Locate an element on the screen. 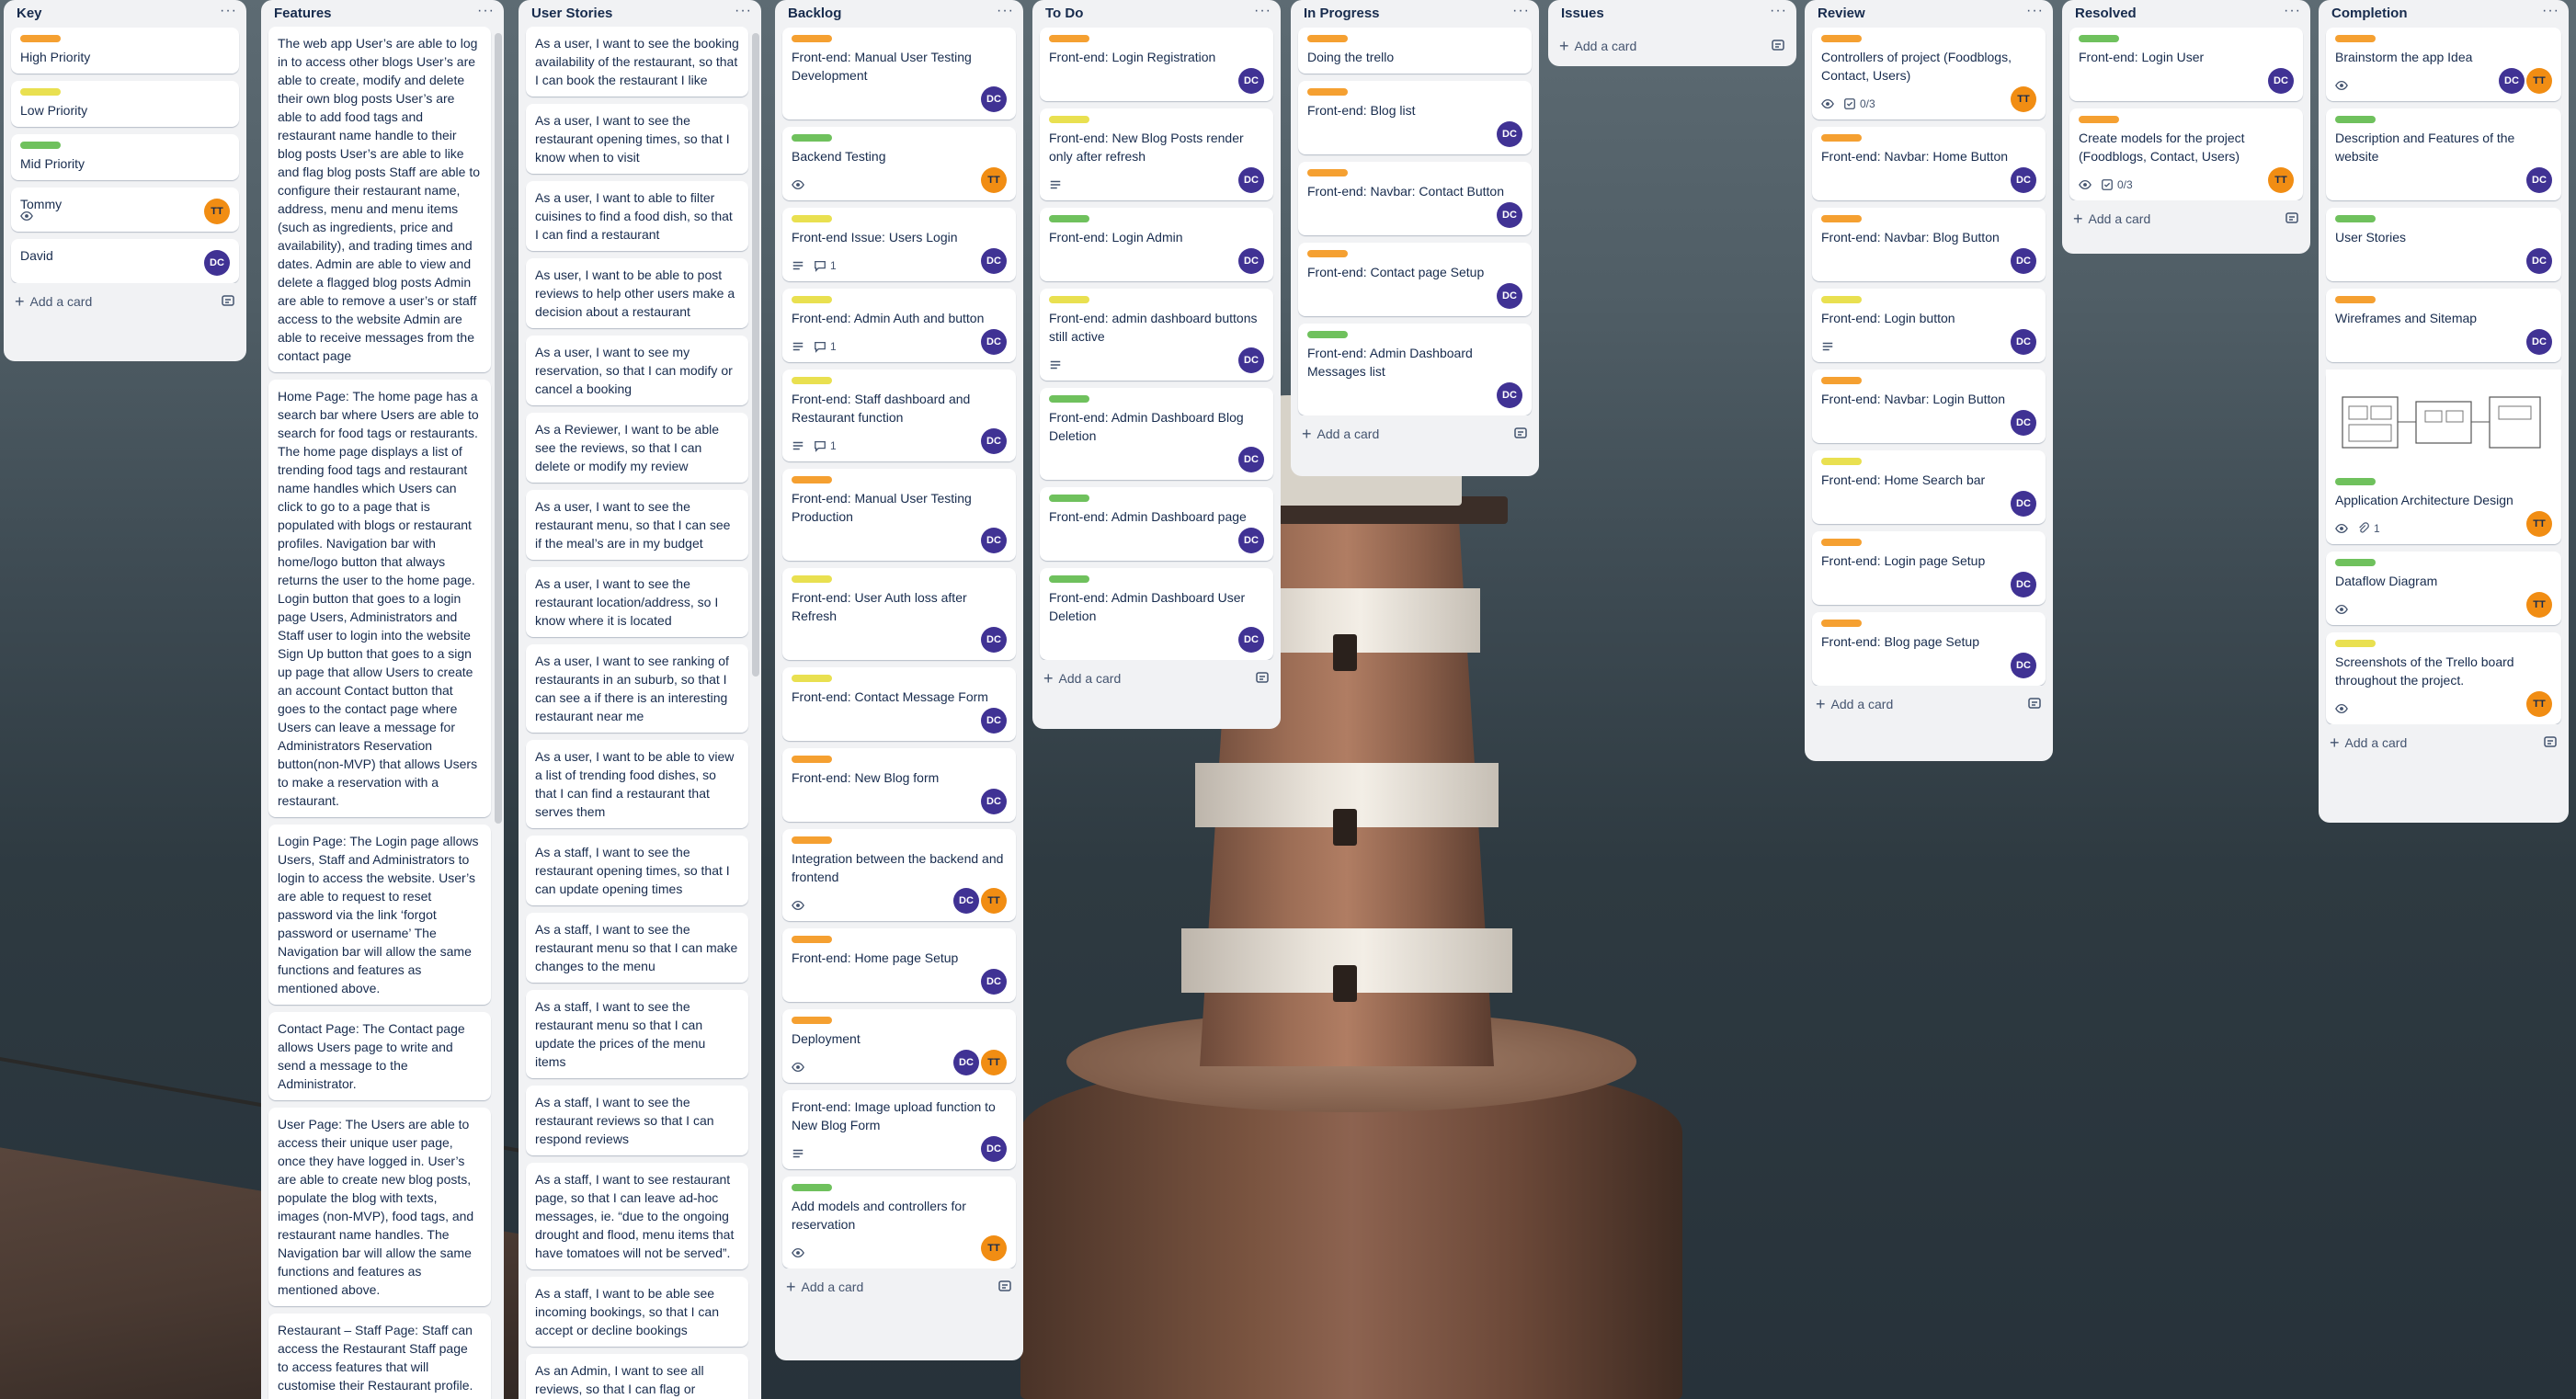  list-card: Front-end: Blog page Setup DC is located at coordinates (1929, 649).